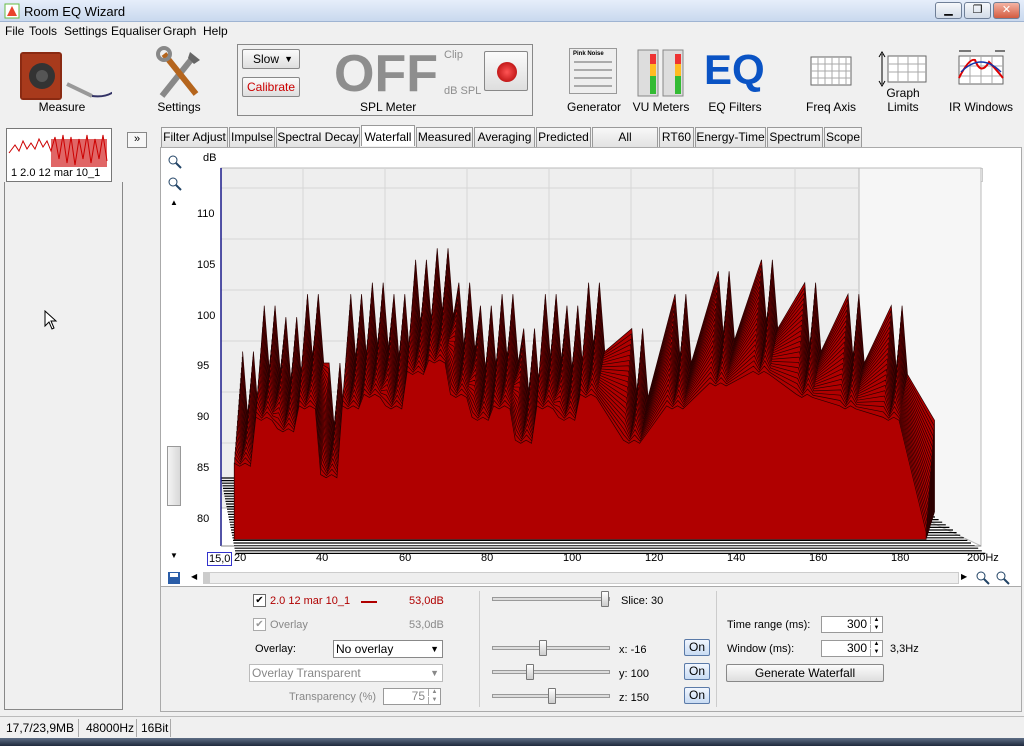 This screenshot has height=746, width=1024. I want to click on measurement-thumbnail: 1 2.0 12 mar 10_1, so click(59, 155).